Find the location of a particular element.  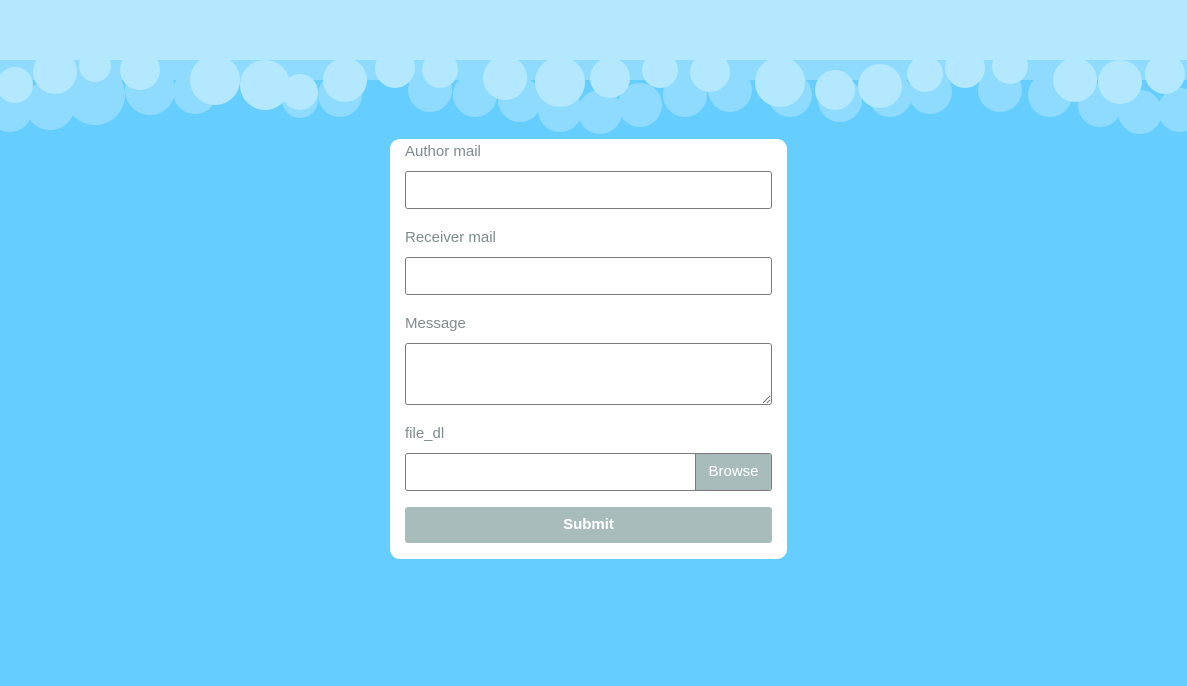

browse-button: Browse is located at coordinates (733, 472).